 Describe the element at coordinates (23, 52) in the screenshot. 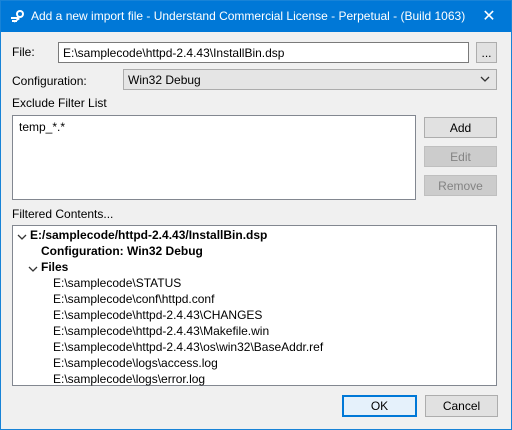

I see `file-label: File:` at that location.